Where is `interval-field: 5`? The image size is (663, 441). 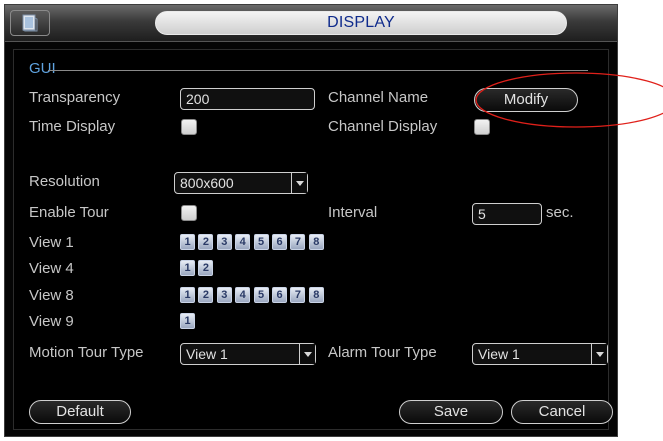 interval-field: 5 is located at coordinates (507, 214).